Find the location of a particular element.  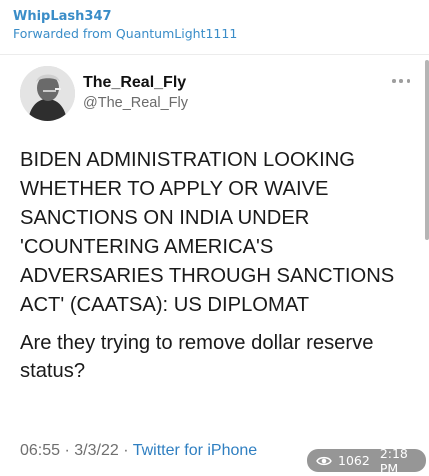

eye-icon is located at coordinates (324, 461).